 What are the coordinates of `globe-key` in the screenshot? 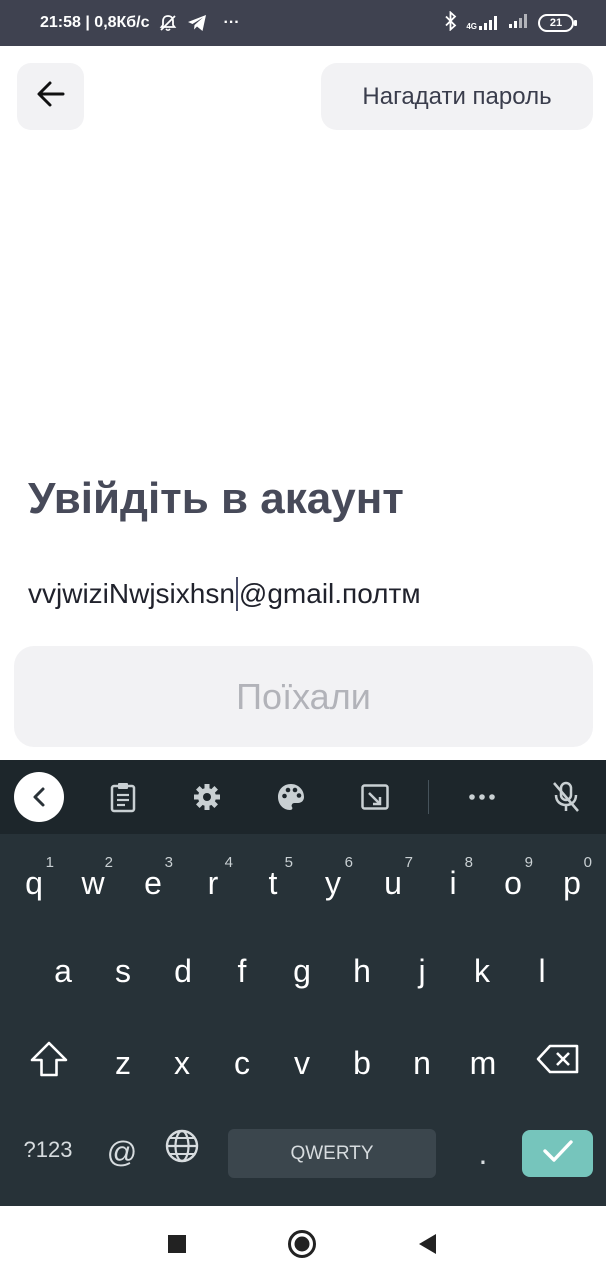 It's located at (182, 1150).